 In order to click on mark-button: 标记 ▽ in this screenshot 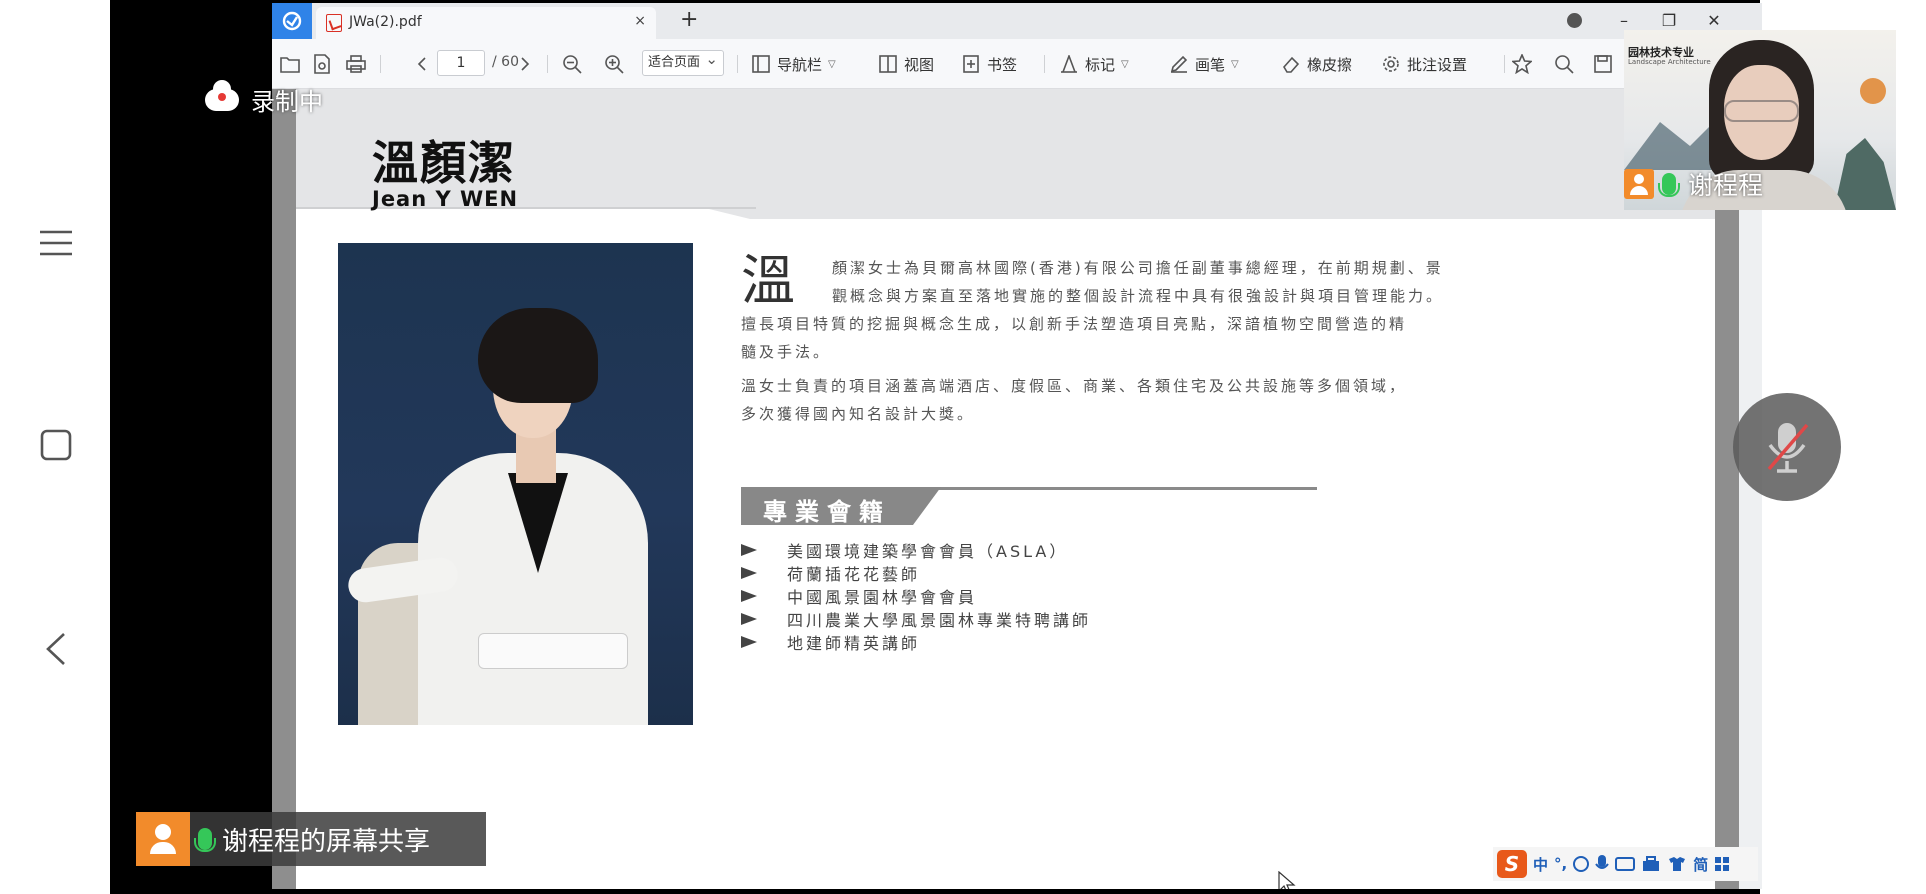, I will do `click(1094, 64)`.